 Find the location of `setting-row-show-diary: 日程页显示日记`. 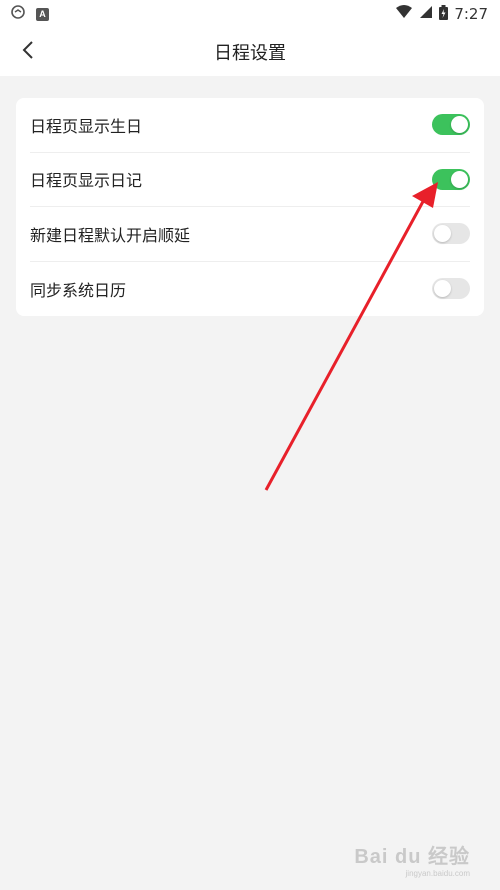

setting-row-show-diary: 日程页显示日记 is located at coordinates (250, 180).